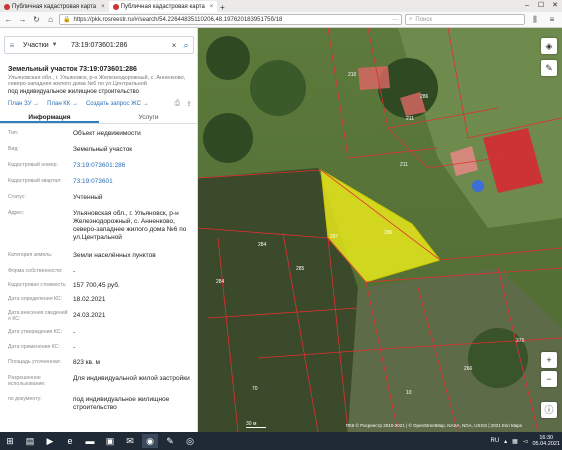 The height and width of the screenshot is (450, 562). What do you see at coordinates (120, 45) in the screenshot?
I see `cadastral-number-input` at bounding box center [120, 45].